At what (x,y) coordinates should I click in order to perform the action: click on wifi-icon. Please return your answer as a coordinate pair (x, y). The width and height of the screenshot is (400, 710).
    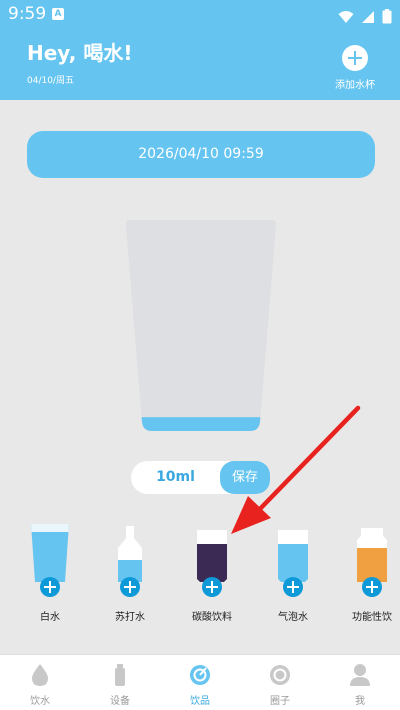
    Looking at the image, I should click on (346, 16).